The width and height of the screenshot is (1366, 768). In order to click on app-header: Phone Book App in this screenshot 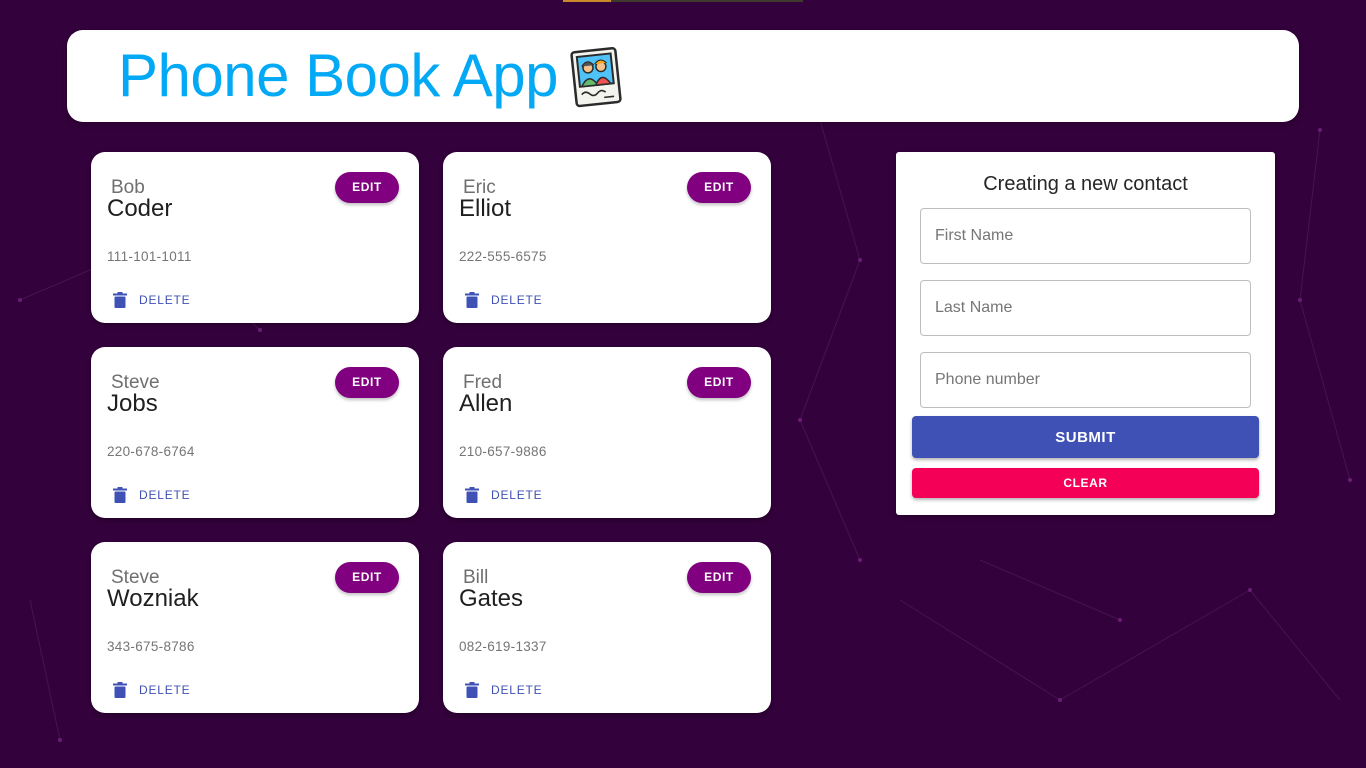, I will do `click(683, 76)`.